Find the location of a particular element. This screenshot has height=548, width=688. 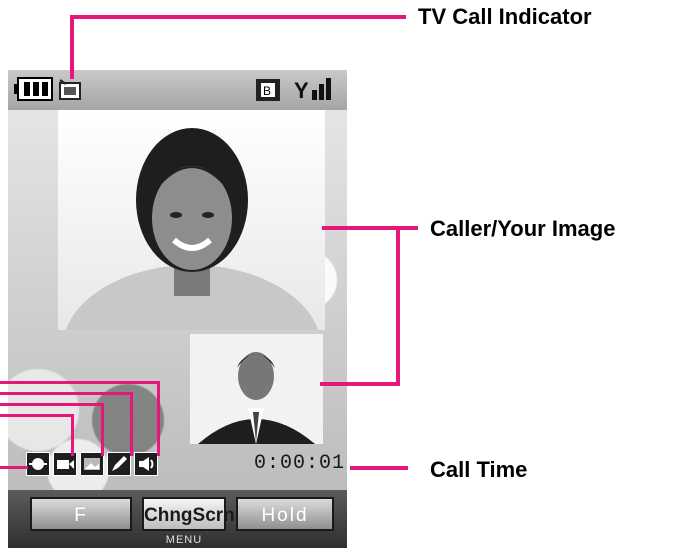

callout-line-tv-horizontal is located at coordinates (238, 17).